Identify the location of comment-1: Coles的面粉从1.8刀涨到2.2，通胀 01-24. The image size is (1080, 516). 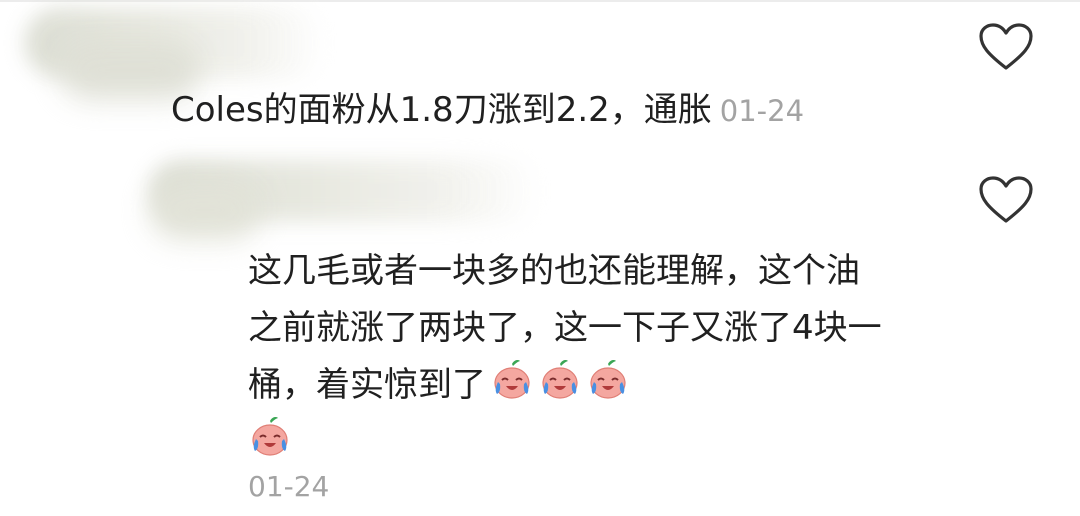
(487, 110).